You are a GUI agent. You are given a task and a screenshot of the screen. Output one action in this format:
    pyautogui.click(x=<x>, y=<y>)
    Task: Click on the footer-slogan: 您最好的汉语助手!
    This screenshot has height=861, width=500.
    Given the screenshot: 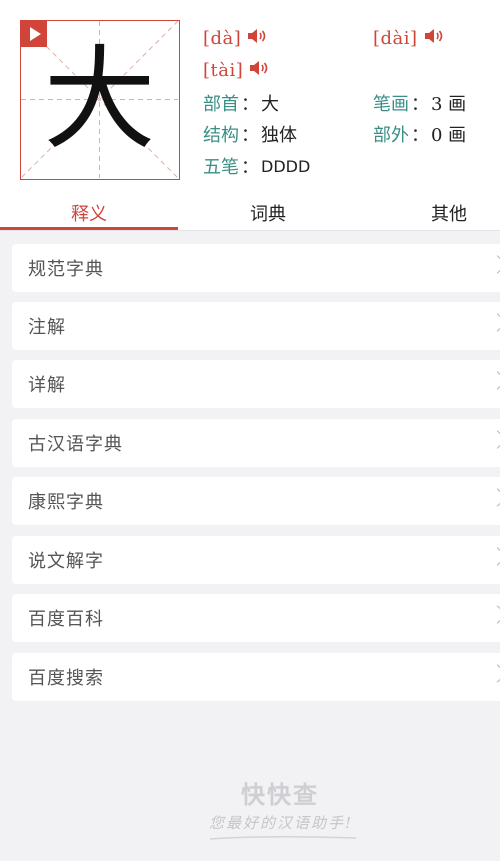 What is the action you would take?
    pyautogui.click(x=281, y=823)
    